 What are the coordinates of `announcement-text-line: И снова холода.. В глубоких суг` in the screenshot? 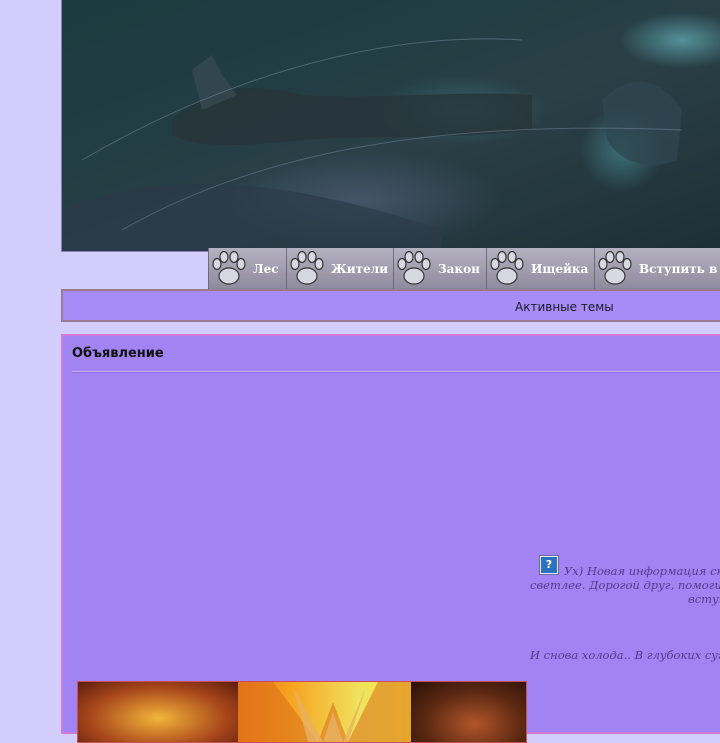 It's located at (625, 655).